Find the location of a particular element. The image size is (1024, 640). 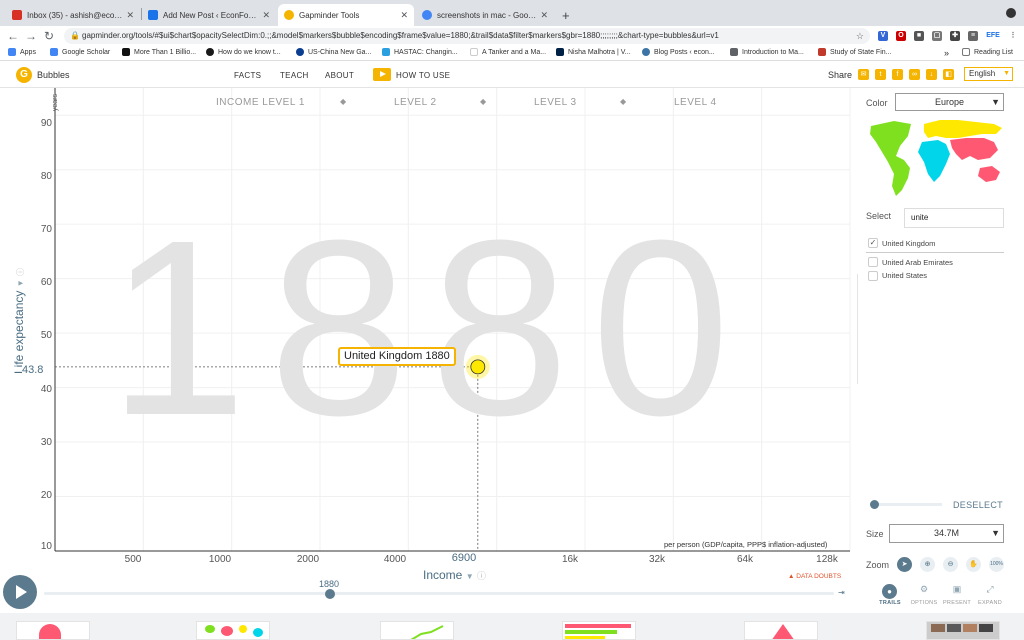

play-button is located at coordinates (20, 592).